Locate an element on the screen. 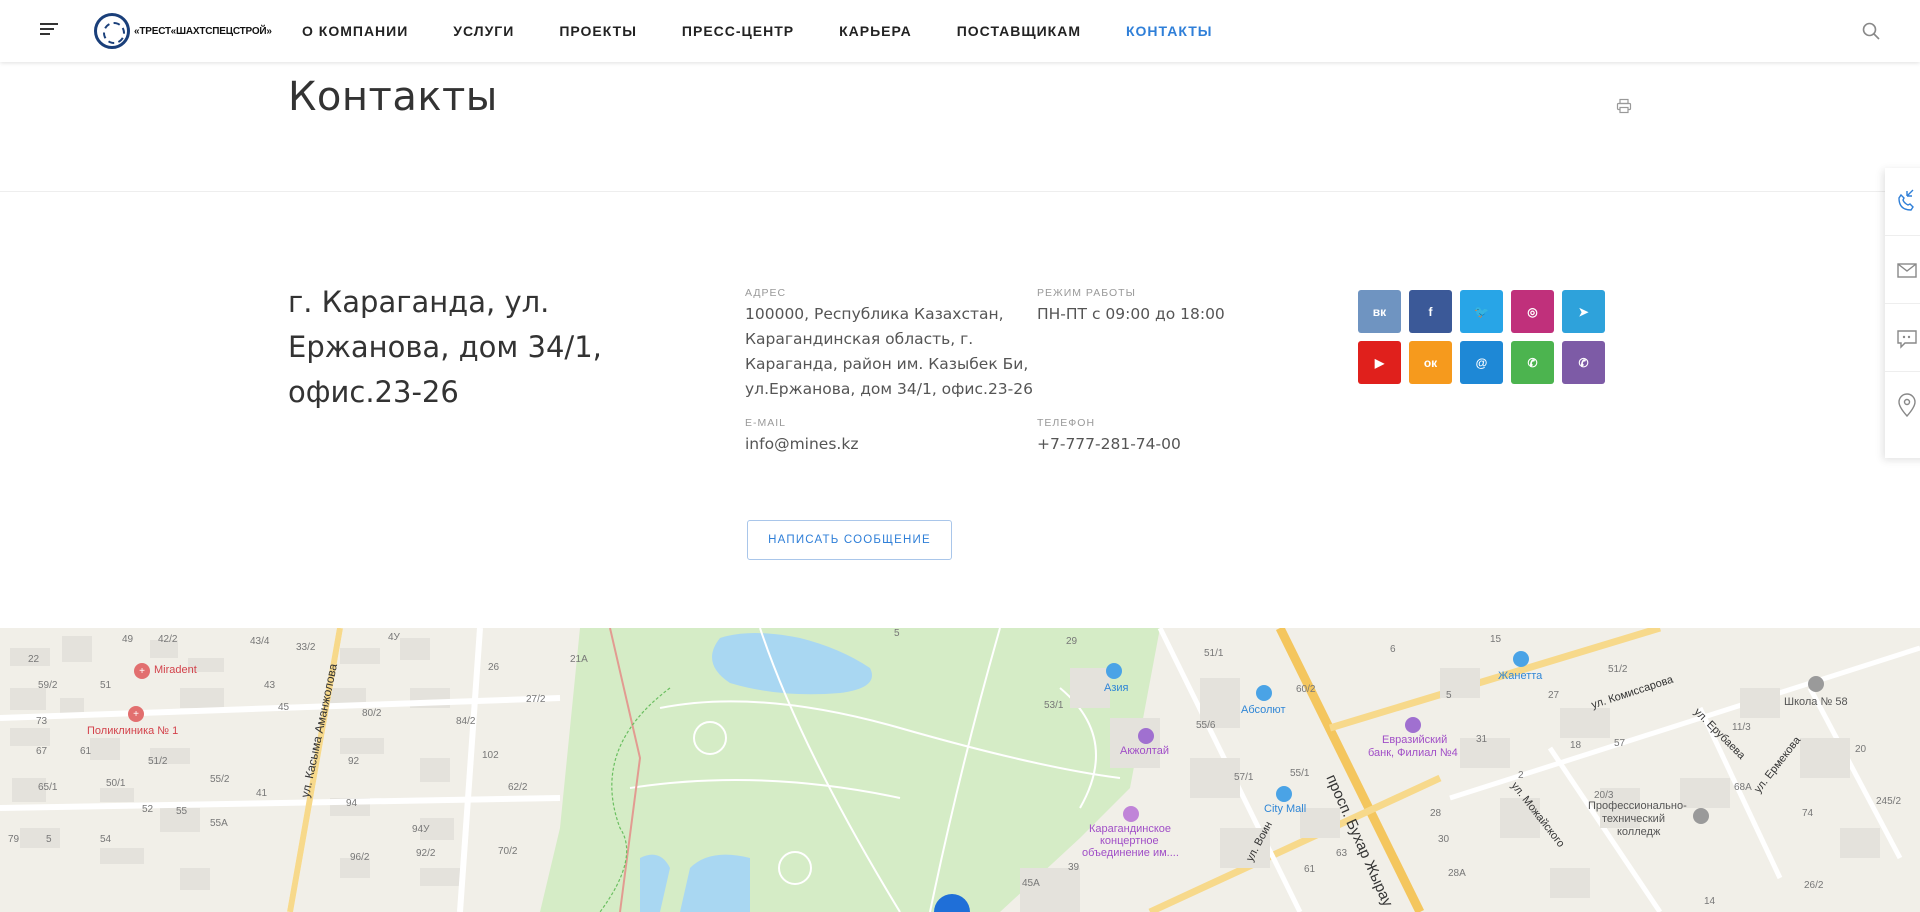 The image size is (1920, 912). house-number: 27 is located at coordinates (1554, 695).